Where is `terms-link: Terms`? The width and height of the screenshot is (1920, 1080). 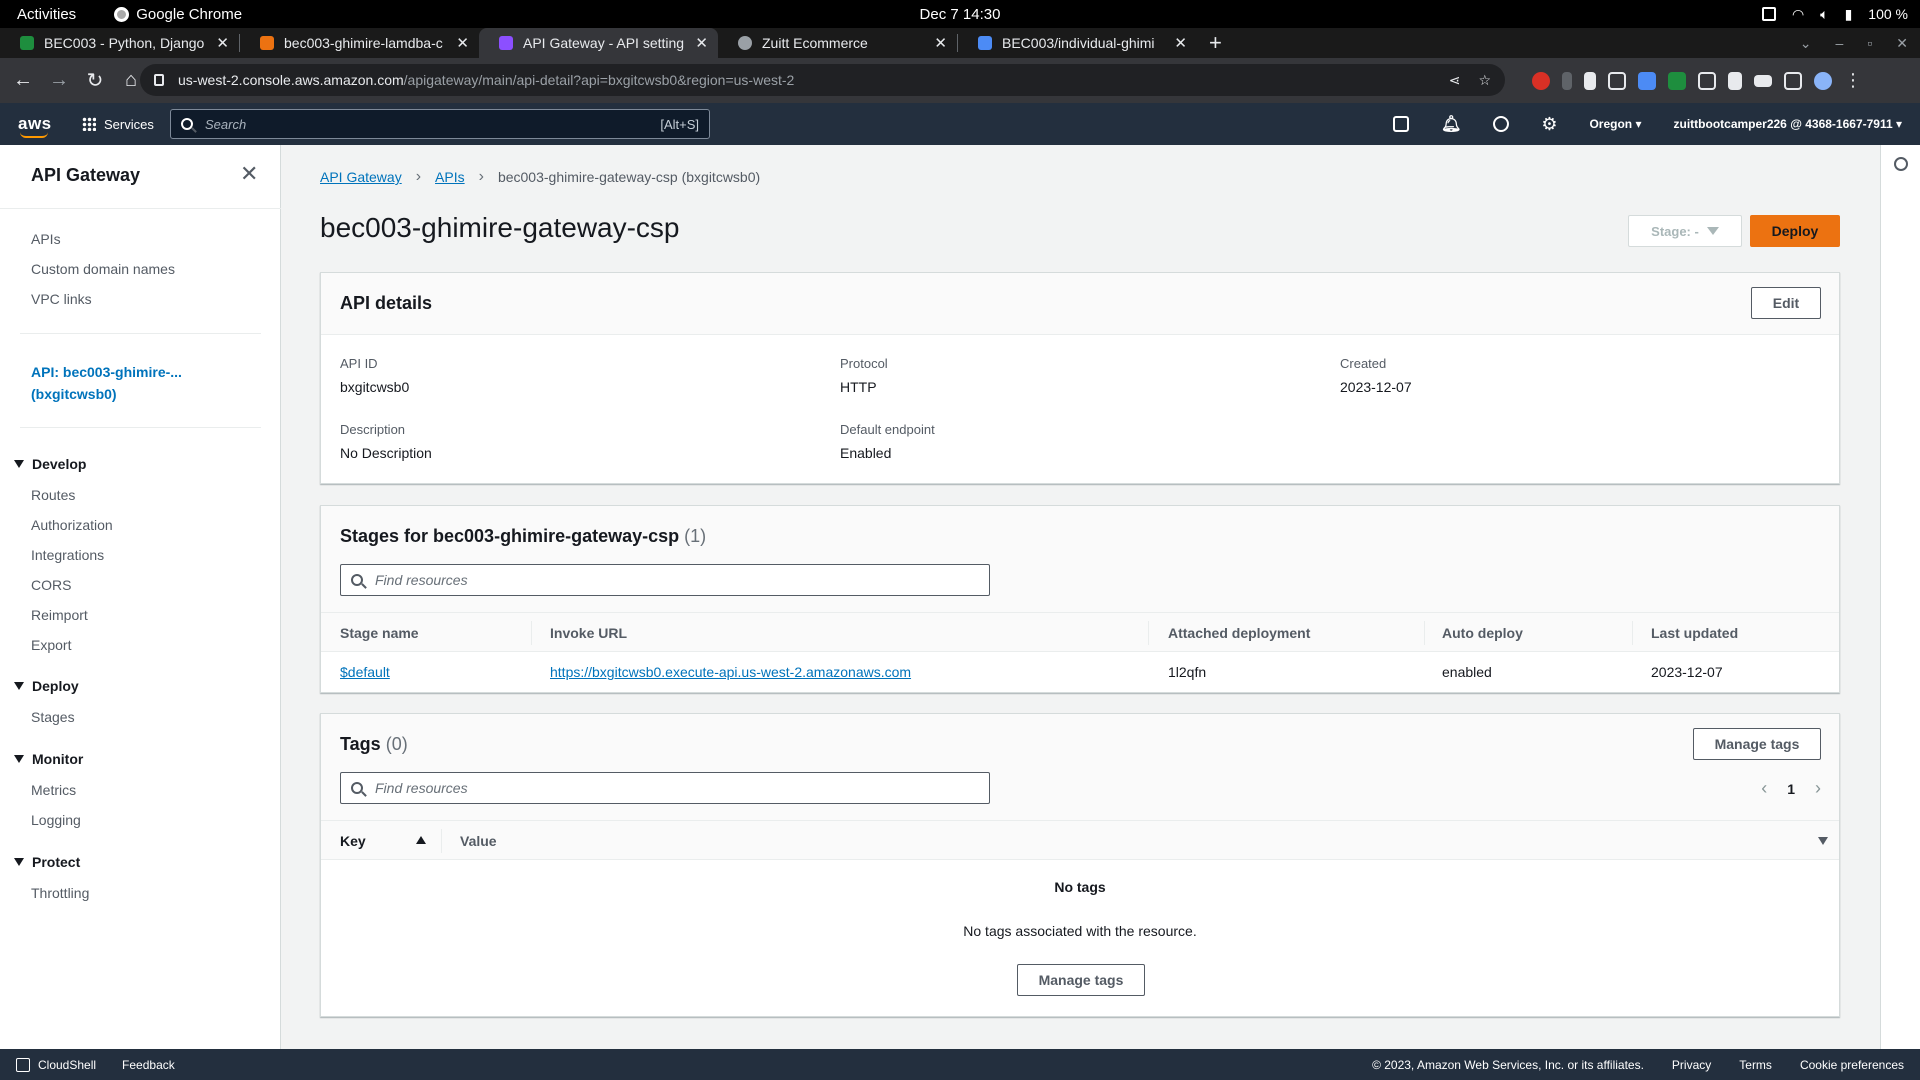 terms-link: Terms is located at coordinates (1755, 1065).